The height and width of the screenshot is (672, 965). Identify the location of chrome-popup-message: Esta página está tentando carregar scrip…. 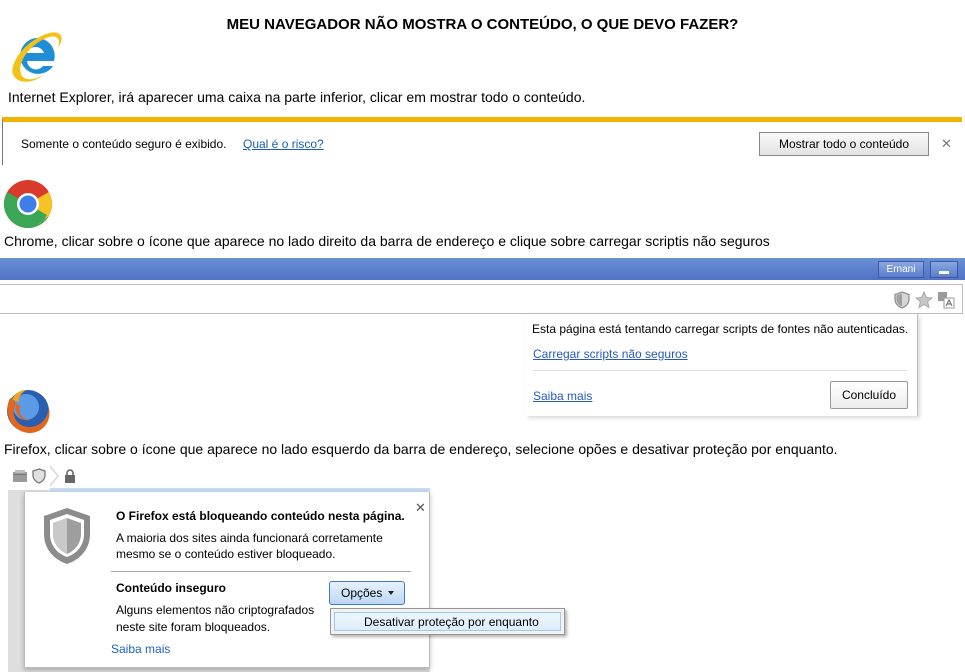
(720, 329).